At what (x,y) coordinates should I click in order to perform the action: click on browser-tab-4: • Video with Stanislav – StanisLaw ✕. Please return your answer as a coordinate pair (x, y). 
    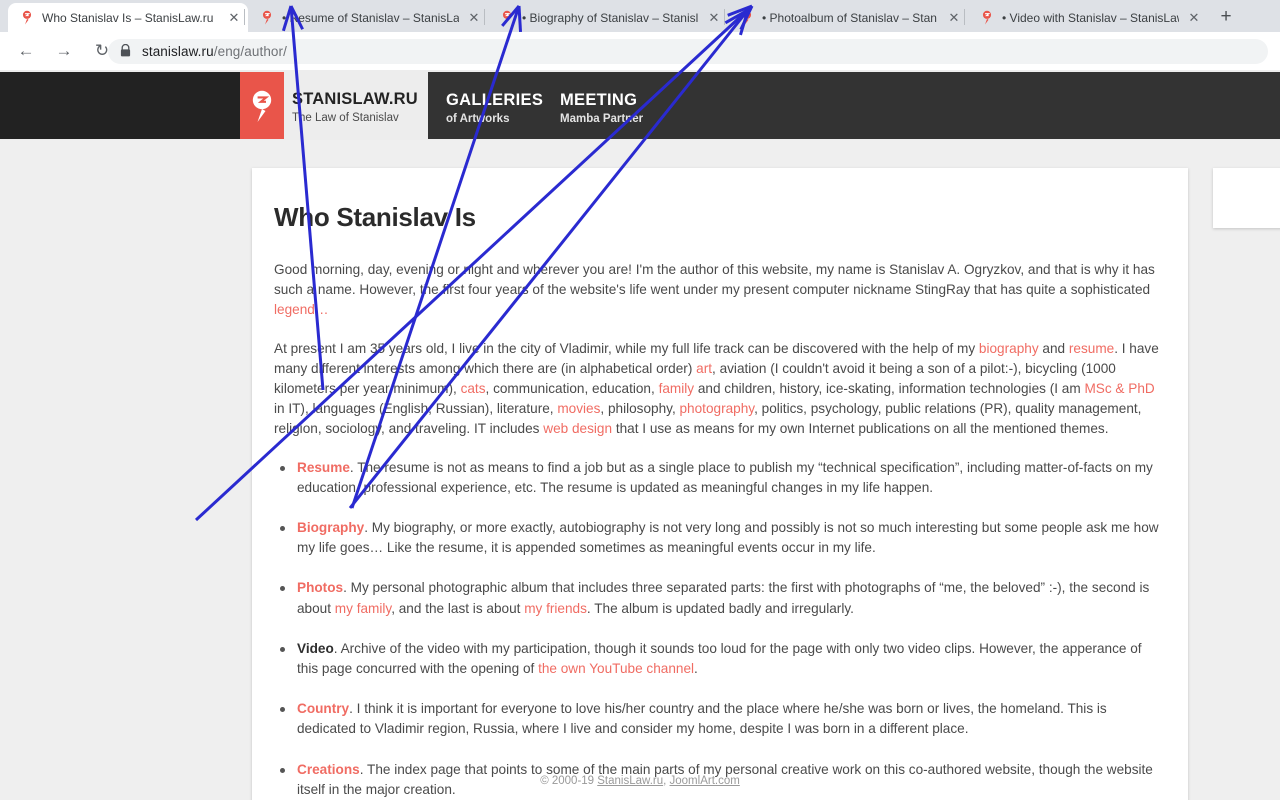
    Looking at the image, I should click on (1088, 17).